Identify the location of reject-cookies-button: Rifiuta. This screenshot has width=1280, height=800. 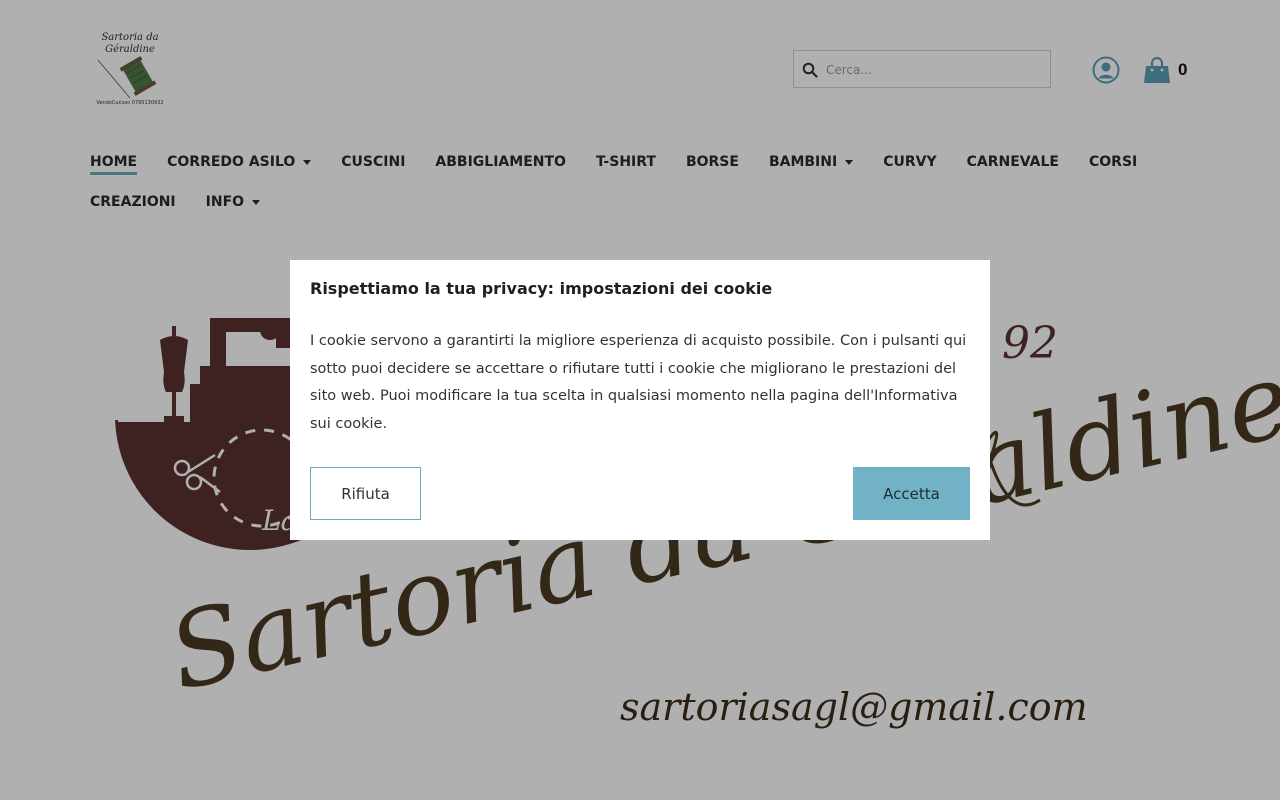
(365, 493).